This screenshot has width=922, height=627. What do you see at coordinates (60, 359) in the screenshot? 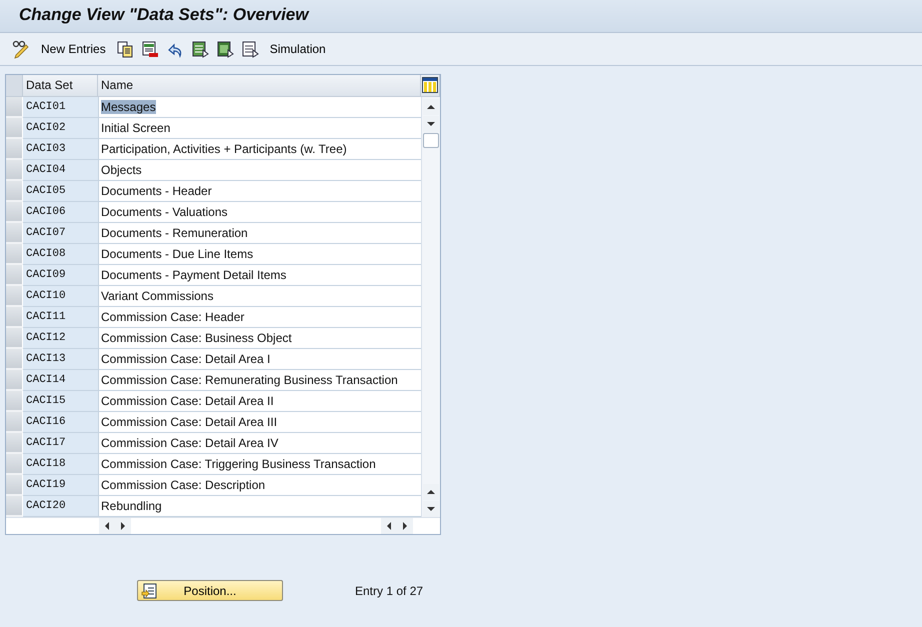
I see `table-cell: CACI13` at bounding box center [60, 359].